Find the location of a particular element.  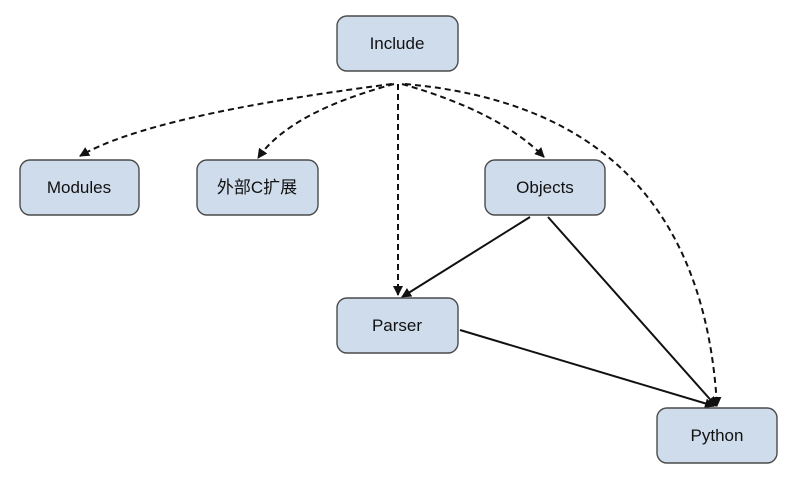

node-external-label: 外部C扩展 is located at coordinates (257, 187).